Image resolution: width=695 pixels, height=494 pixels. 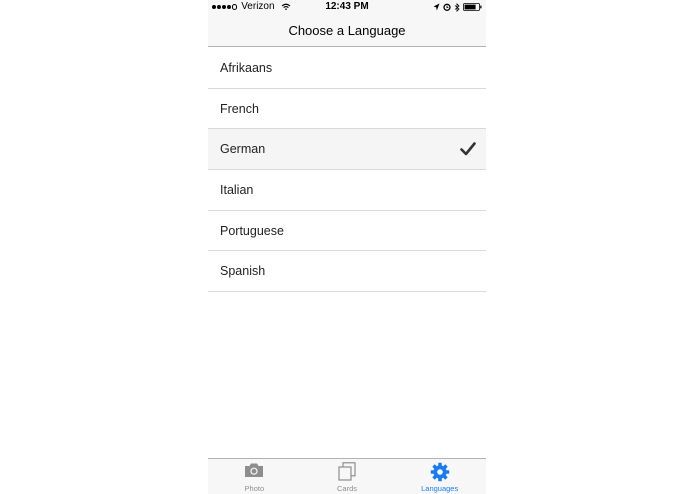 I want to click on language-label: Spanish, so click(x=243, y=271).